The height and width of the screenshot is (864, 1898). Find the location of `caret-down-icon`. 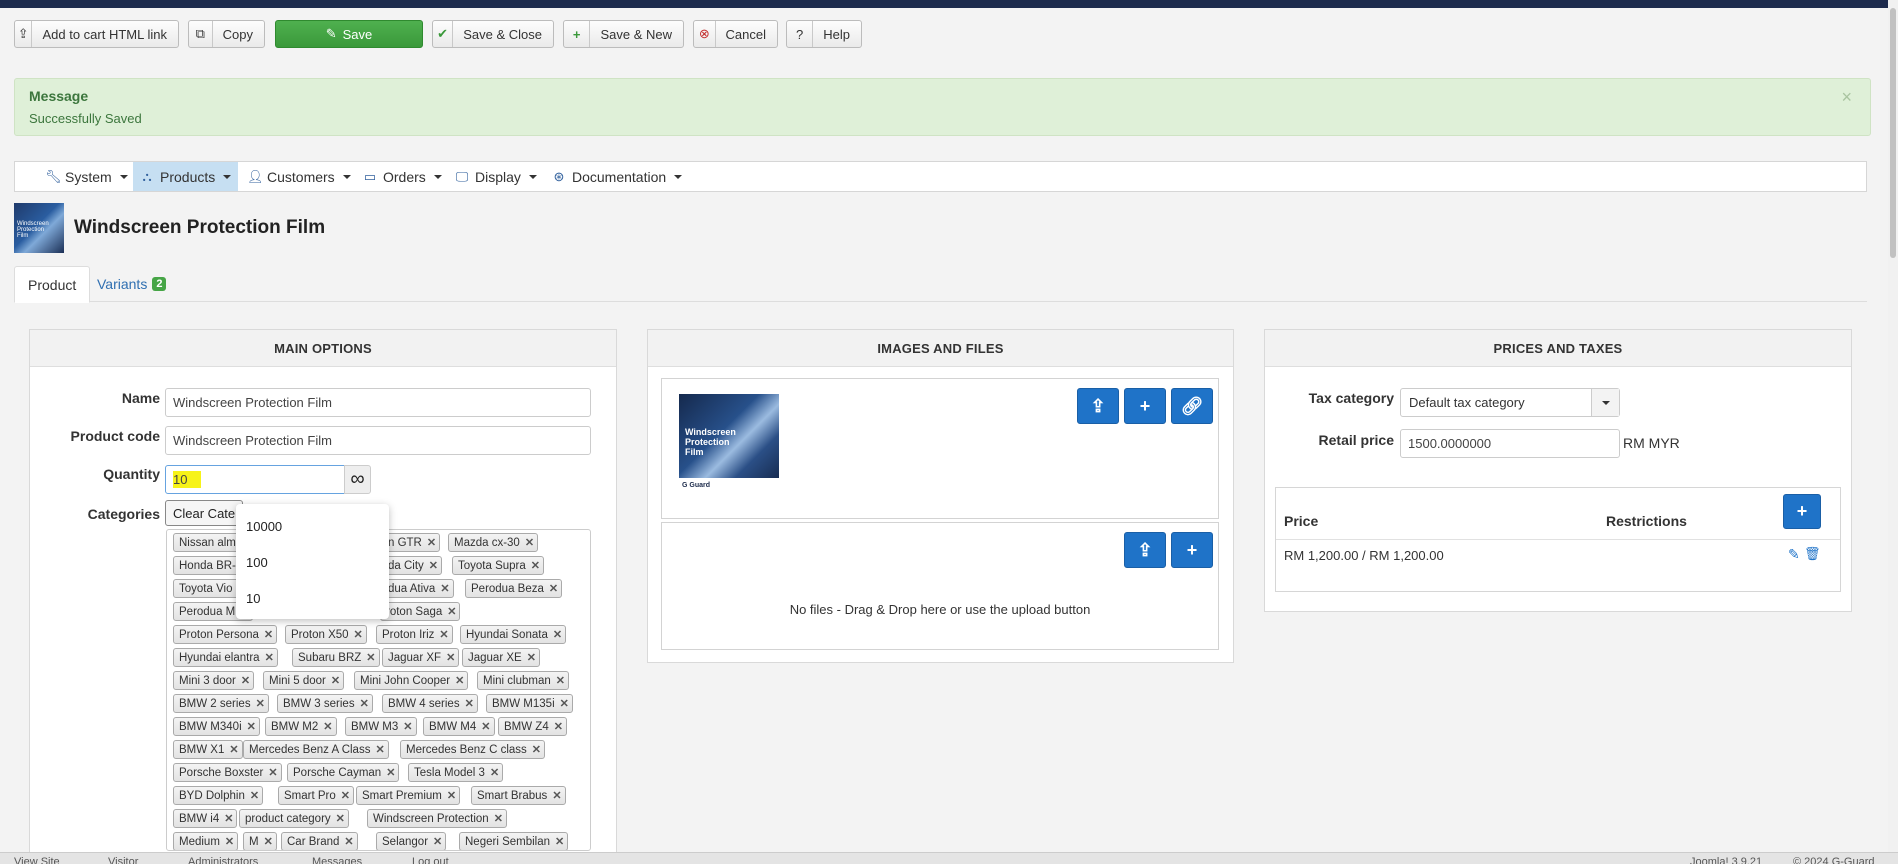

caret-down-icon is located at coordinates (437, 176).